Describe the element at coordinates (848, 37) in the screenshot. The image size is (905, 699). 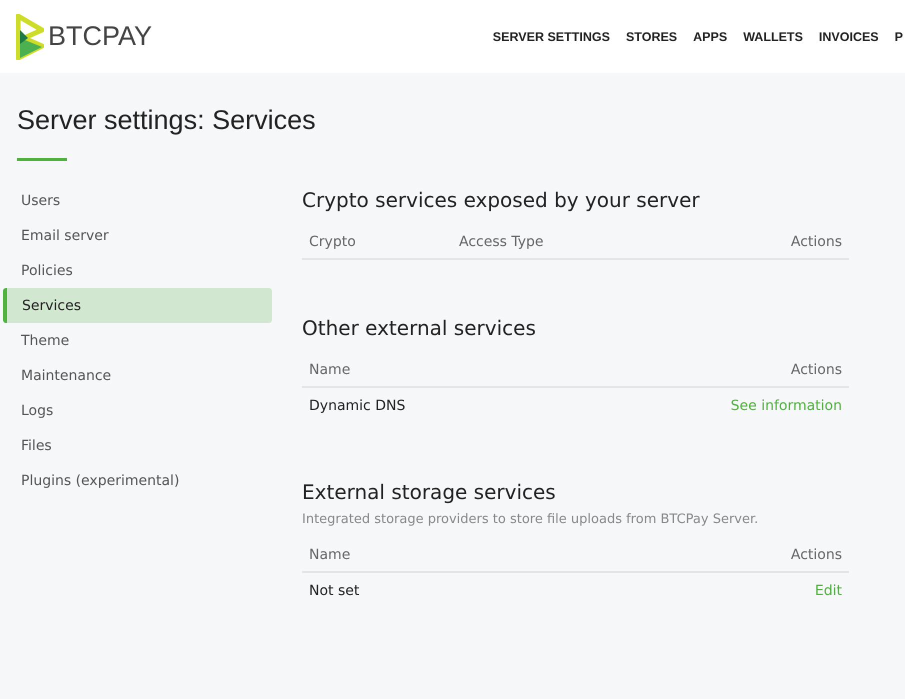
I see `nav-link: INVOICES` at that location.